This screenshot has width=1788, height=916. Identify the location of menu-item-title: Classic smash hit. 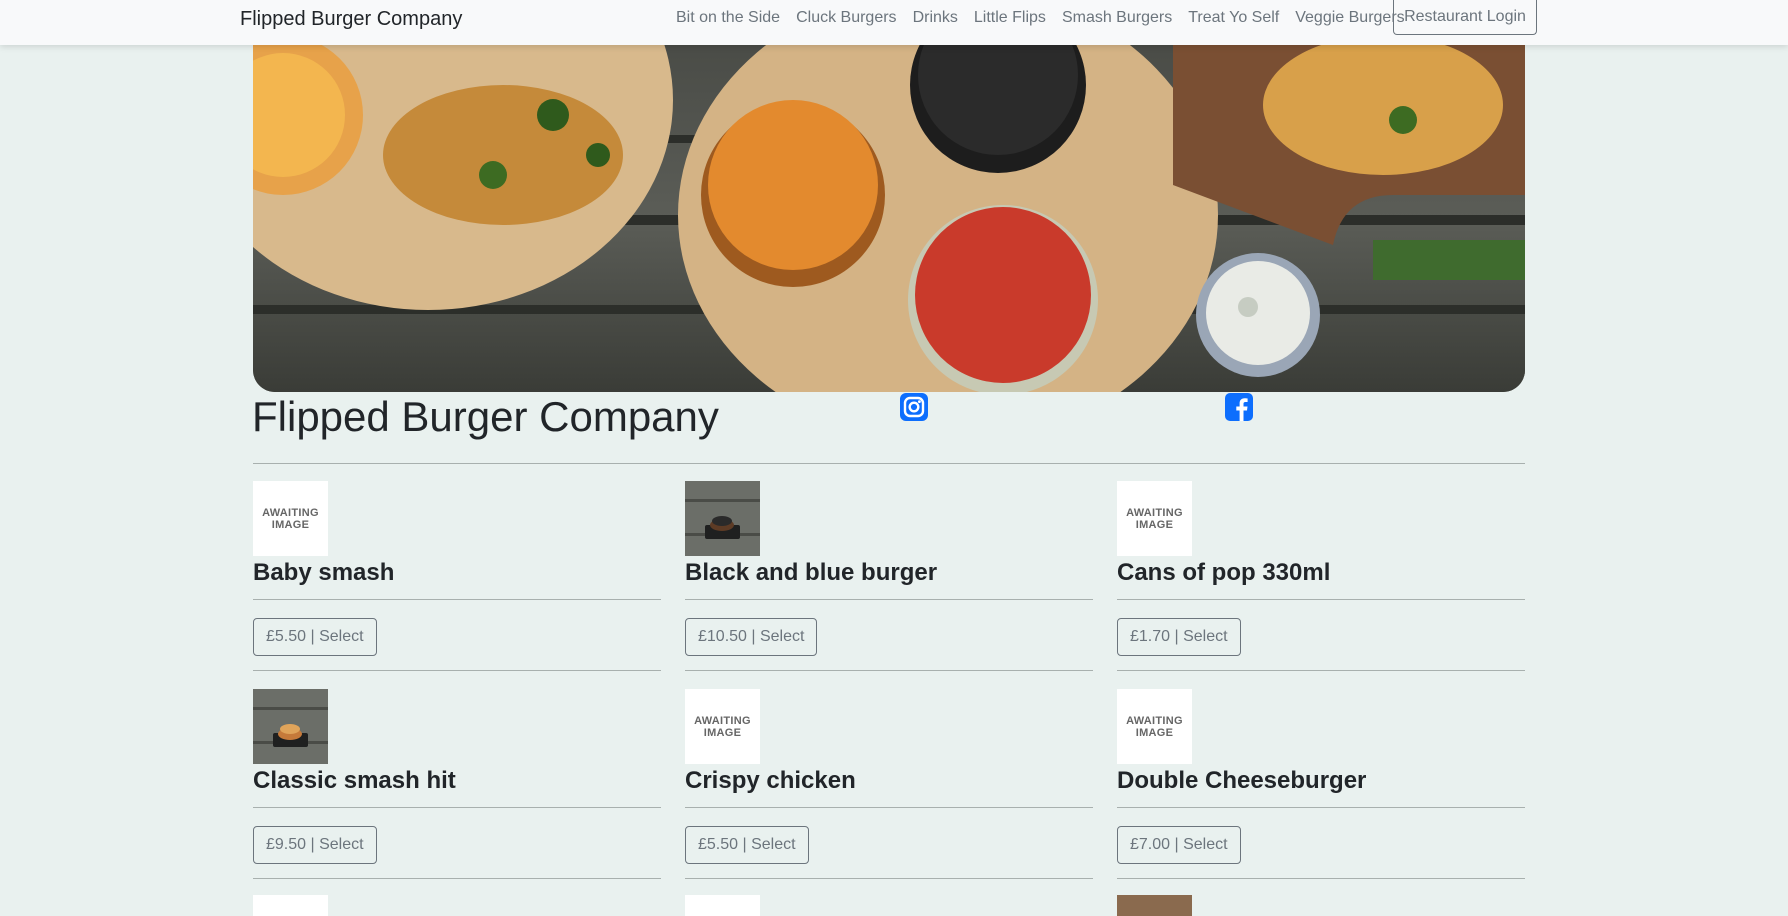
(354, 780).